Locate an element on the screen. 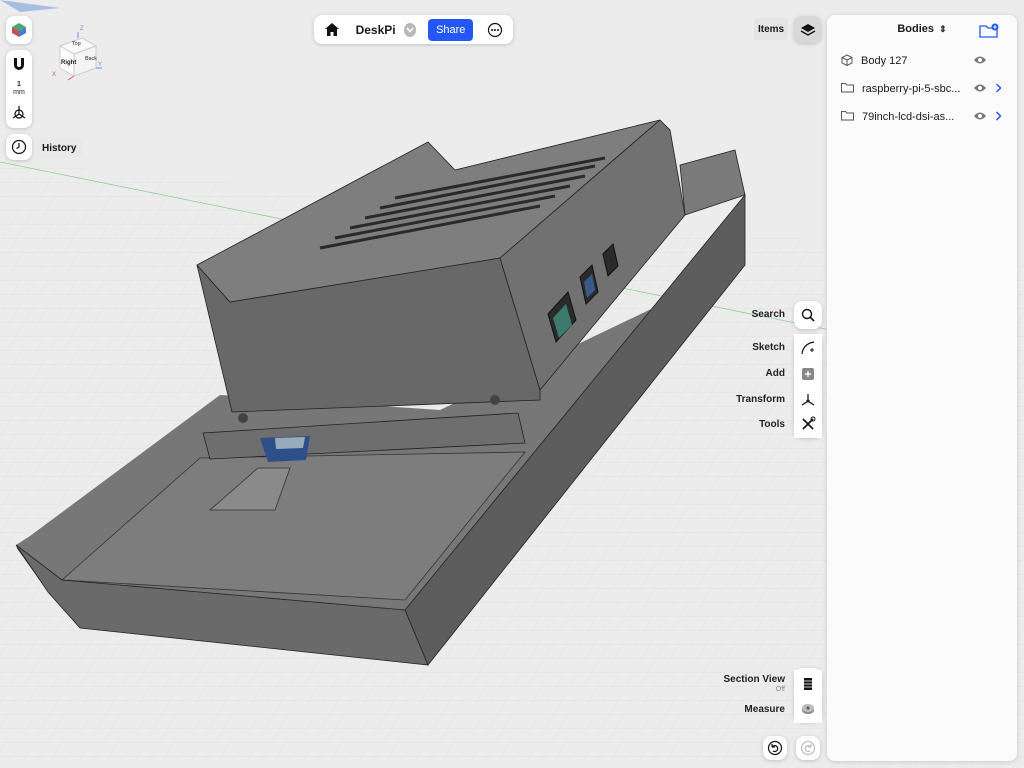 This screenshot has width=1024, height=768. view-cube-face-back: Back is located at coordinates (91, 59).